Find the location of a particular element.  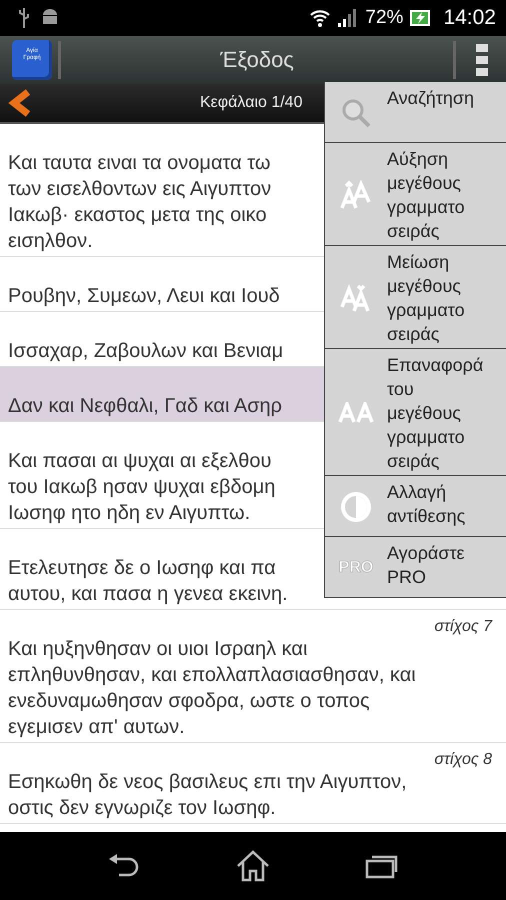

font-size-up-icon is located at coordinates (356, 195).